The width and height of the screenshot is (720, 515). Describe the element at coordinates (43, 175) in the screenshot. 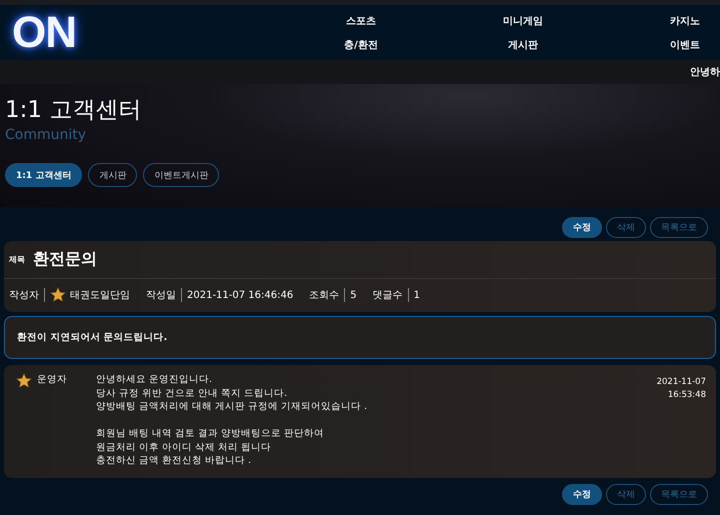

I see `board-tab: 1:1 고객센터` at that location.